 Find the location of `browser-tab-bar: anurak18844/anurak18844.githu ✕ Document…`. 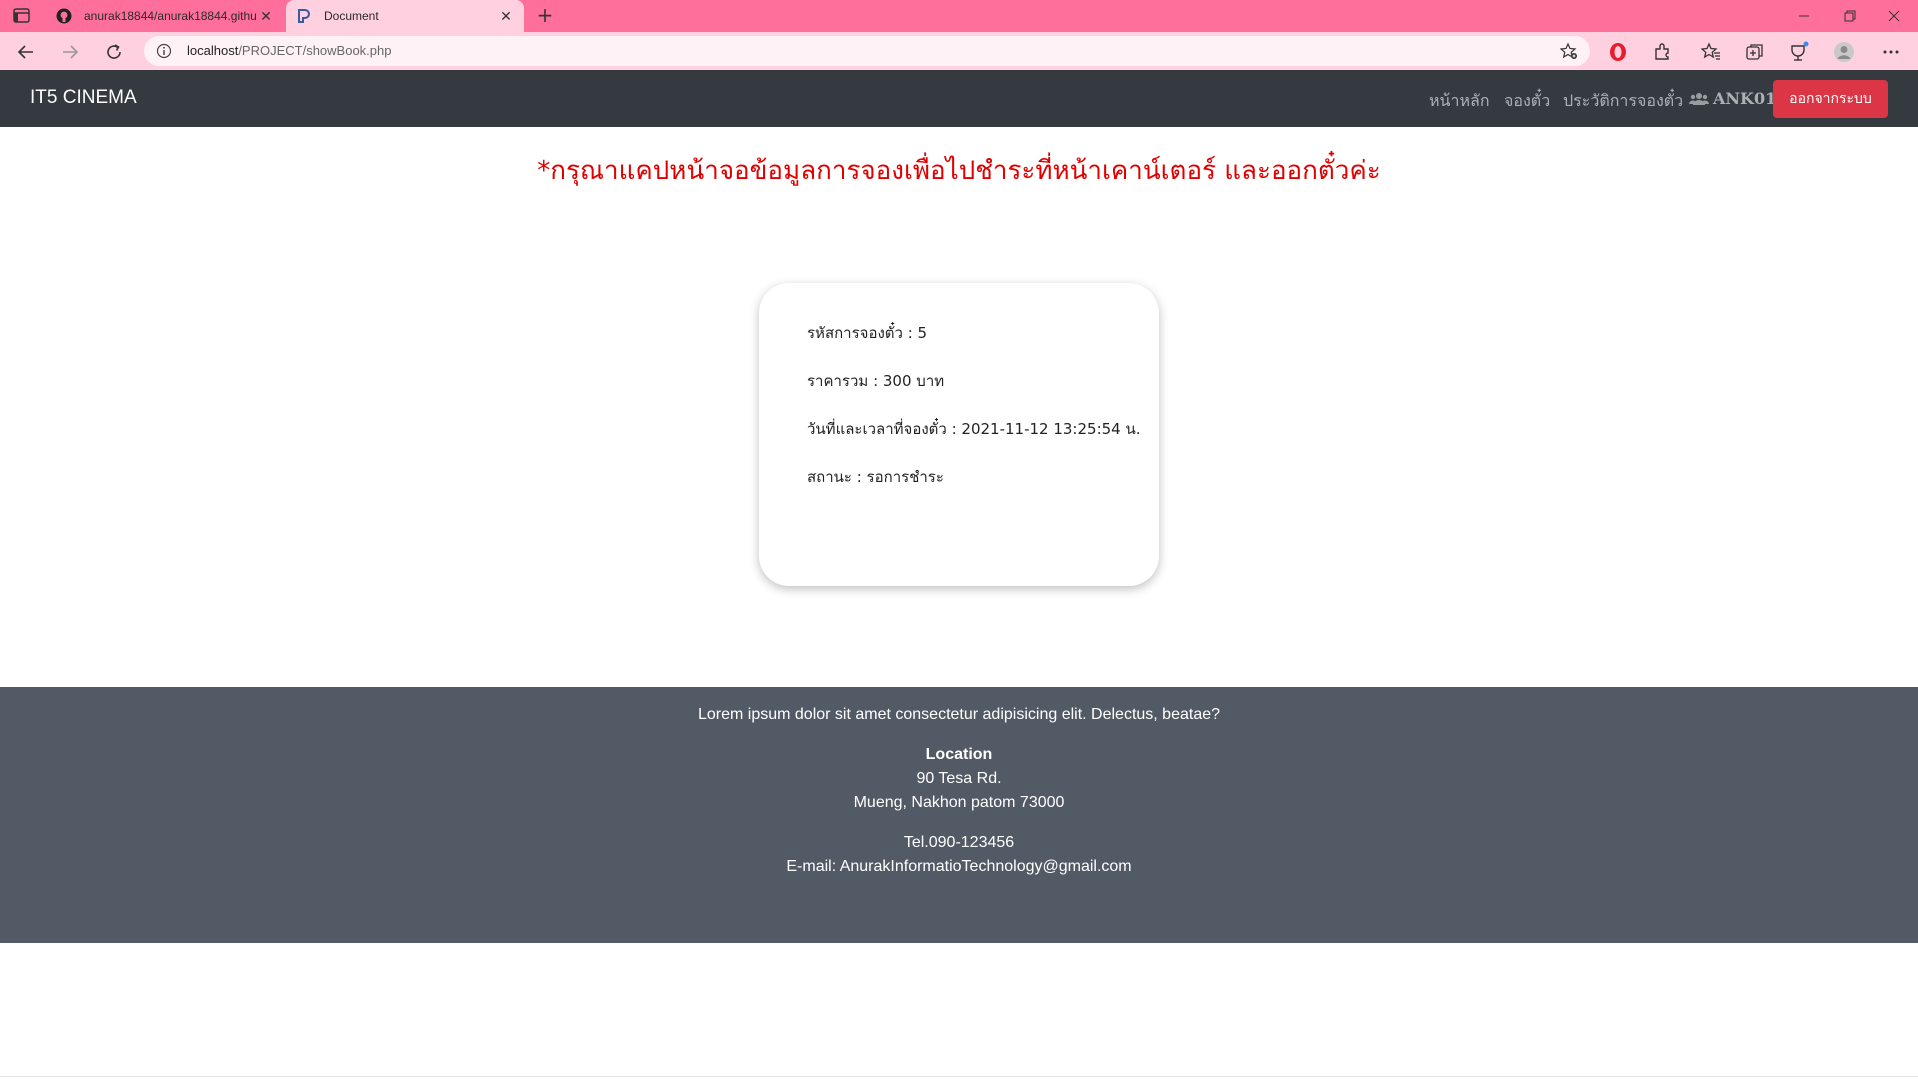

browser-tab-bar: anurak18844/anurak18844.githu ✕ Document… is located at coordinates (959, 16).